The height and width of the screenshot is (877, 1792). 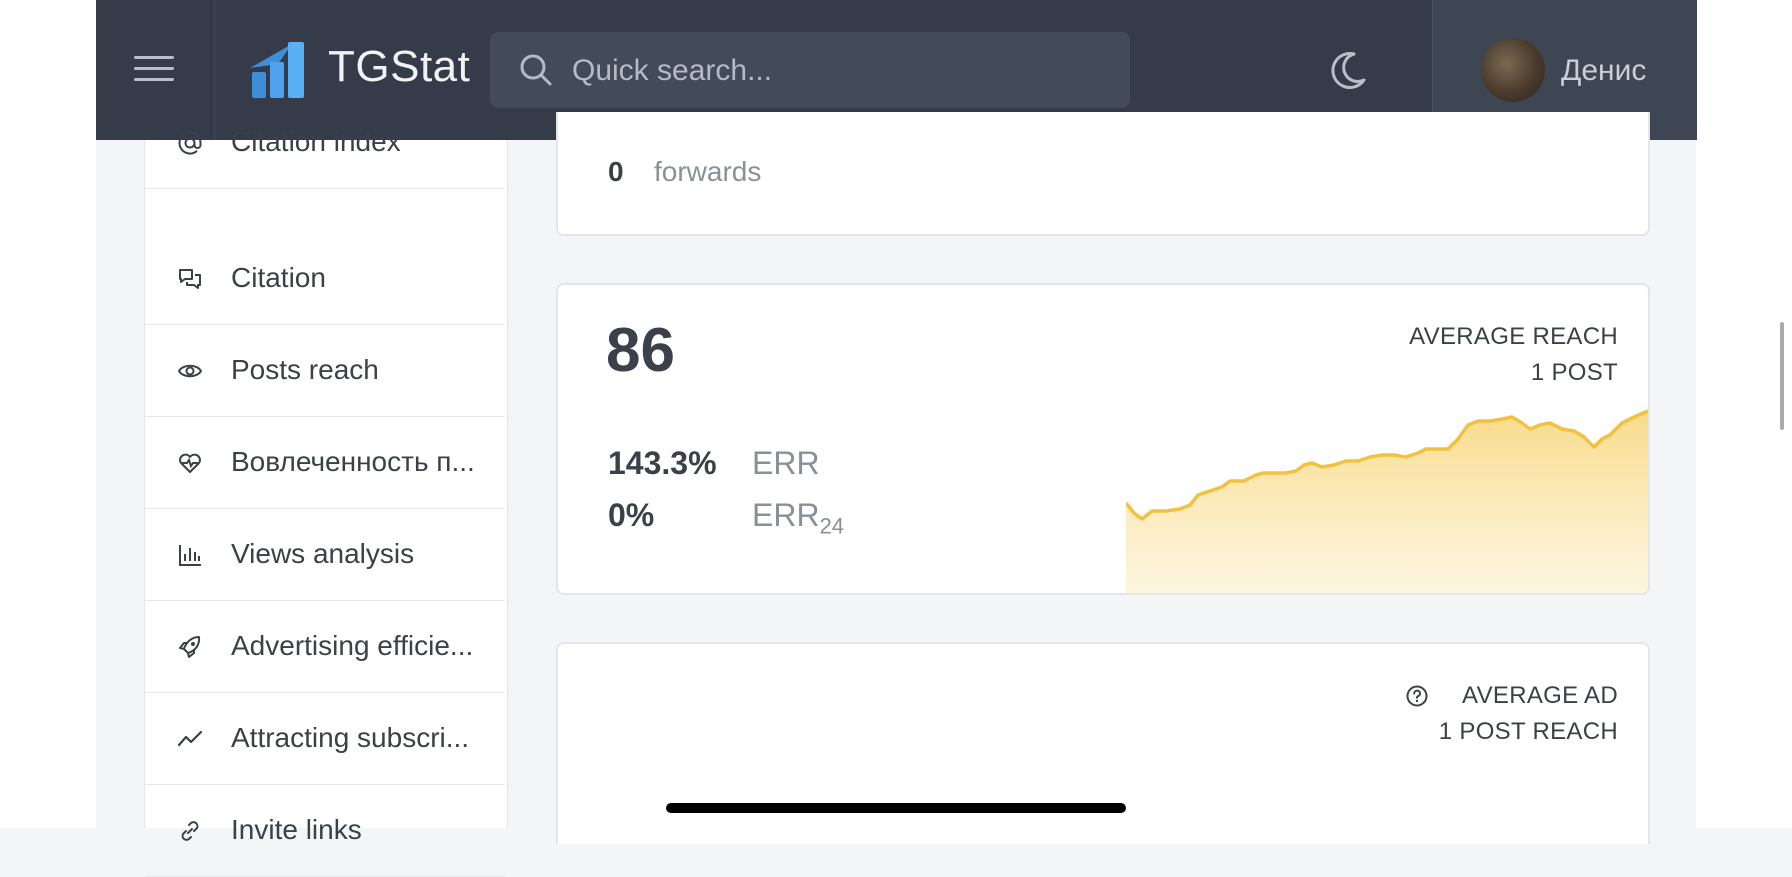 What do you see at coordinates (190, 555) in the screenshot?
I see `bar-chart-icon` at bounding box center [190, 555].